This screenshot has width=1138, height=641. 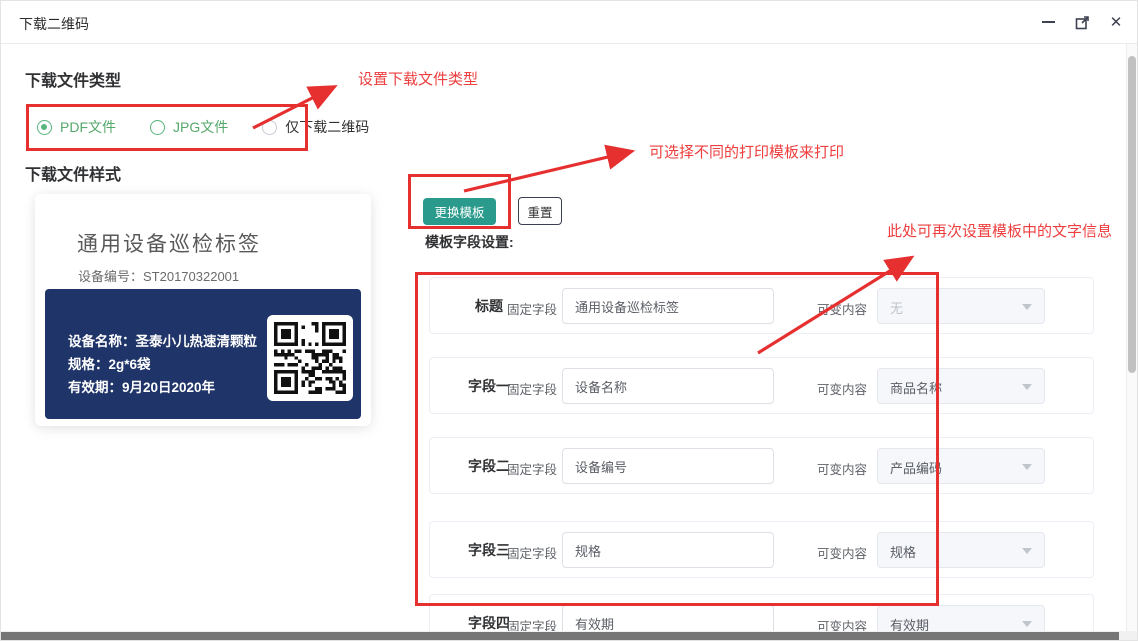 What do you see at coordinates (54, 24) in the screenshot?
I see `dialog-title: 下载二维码` at bounding box center [54, 24].